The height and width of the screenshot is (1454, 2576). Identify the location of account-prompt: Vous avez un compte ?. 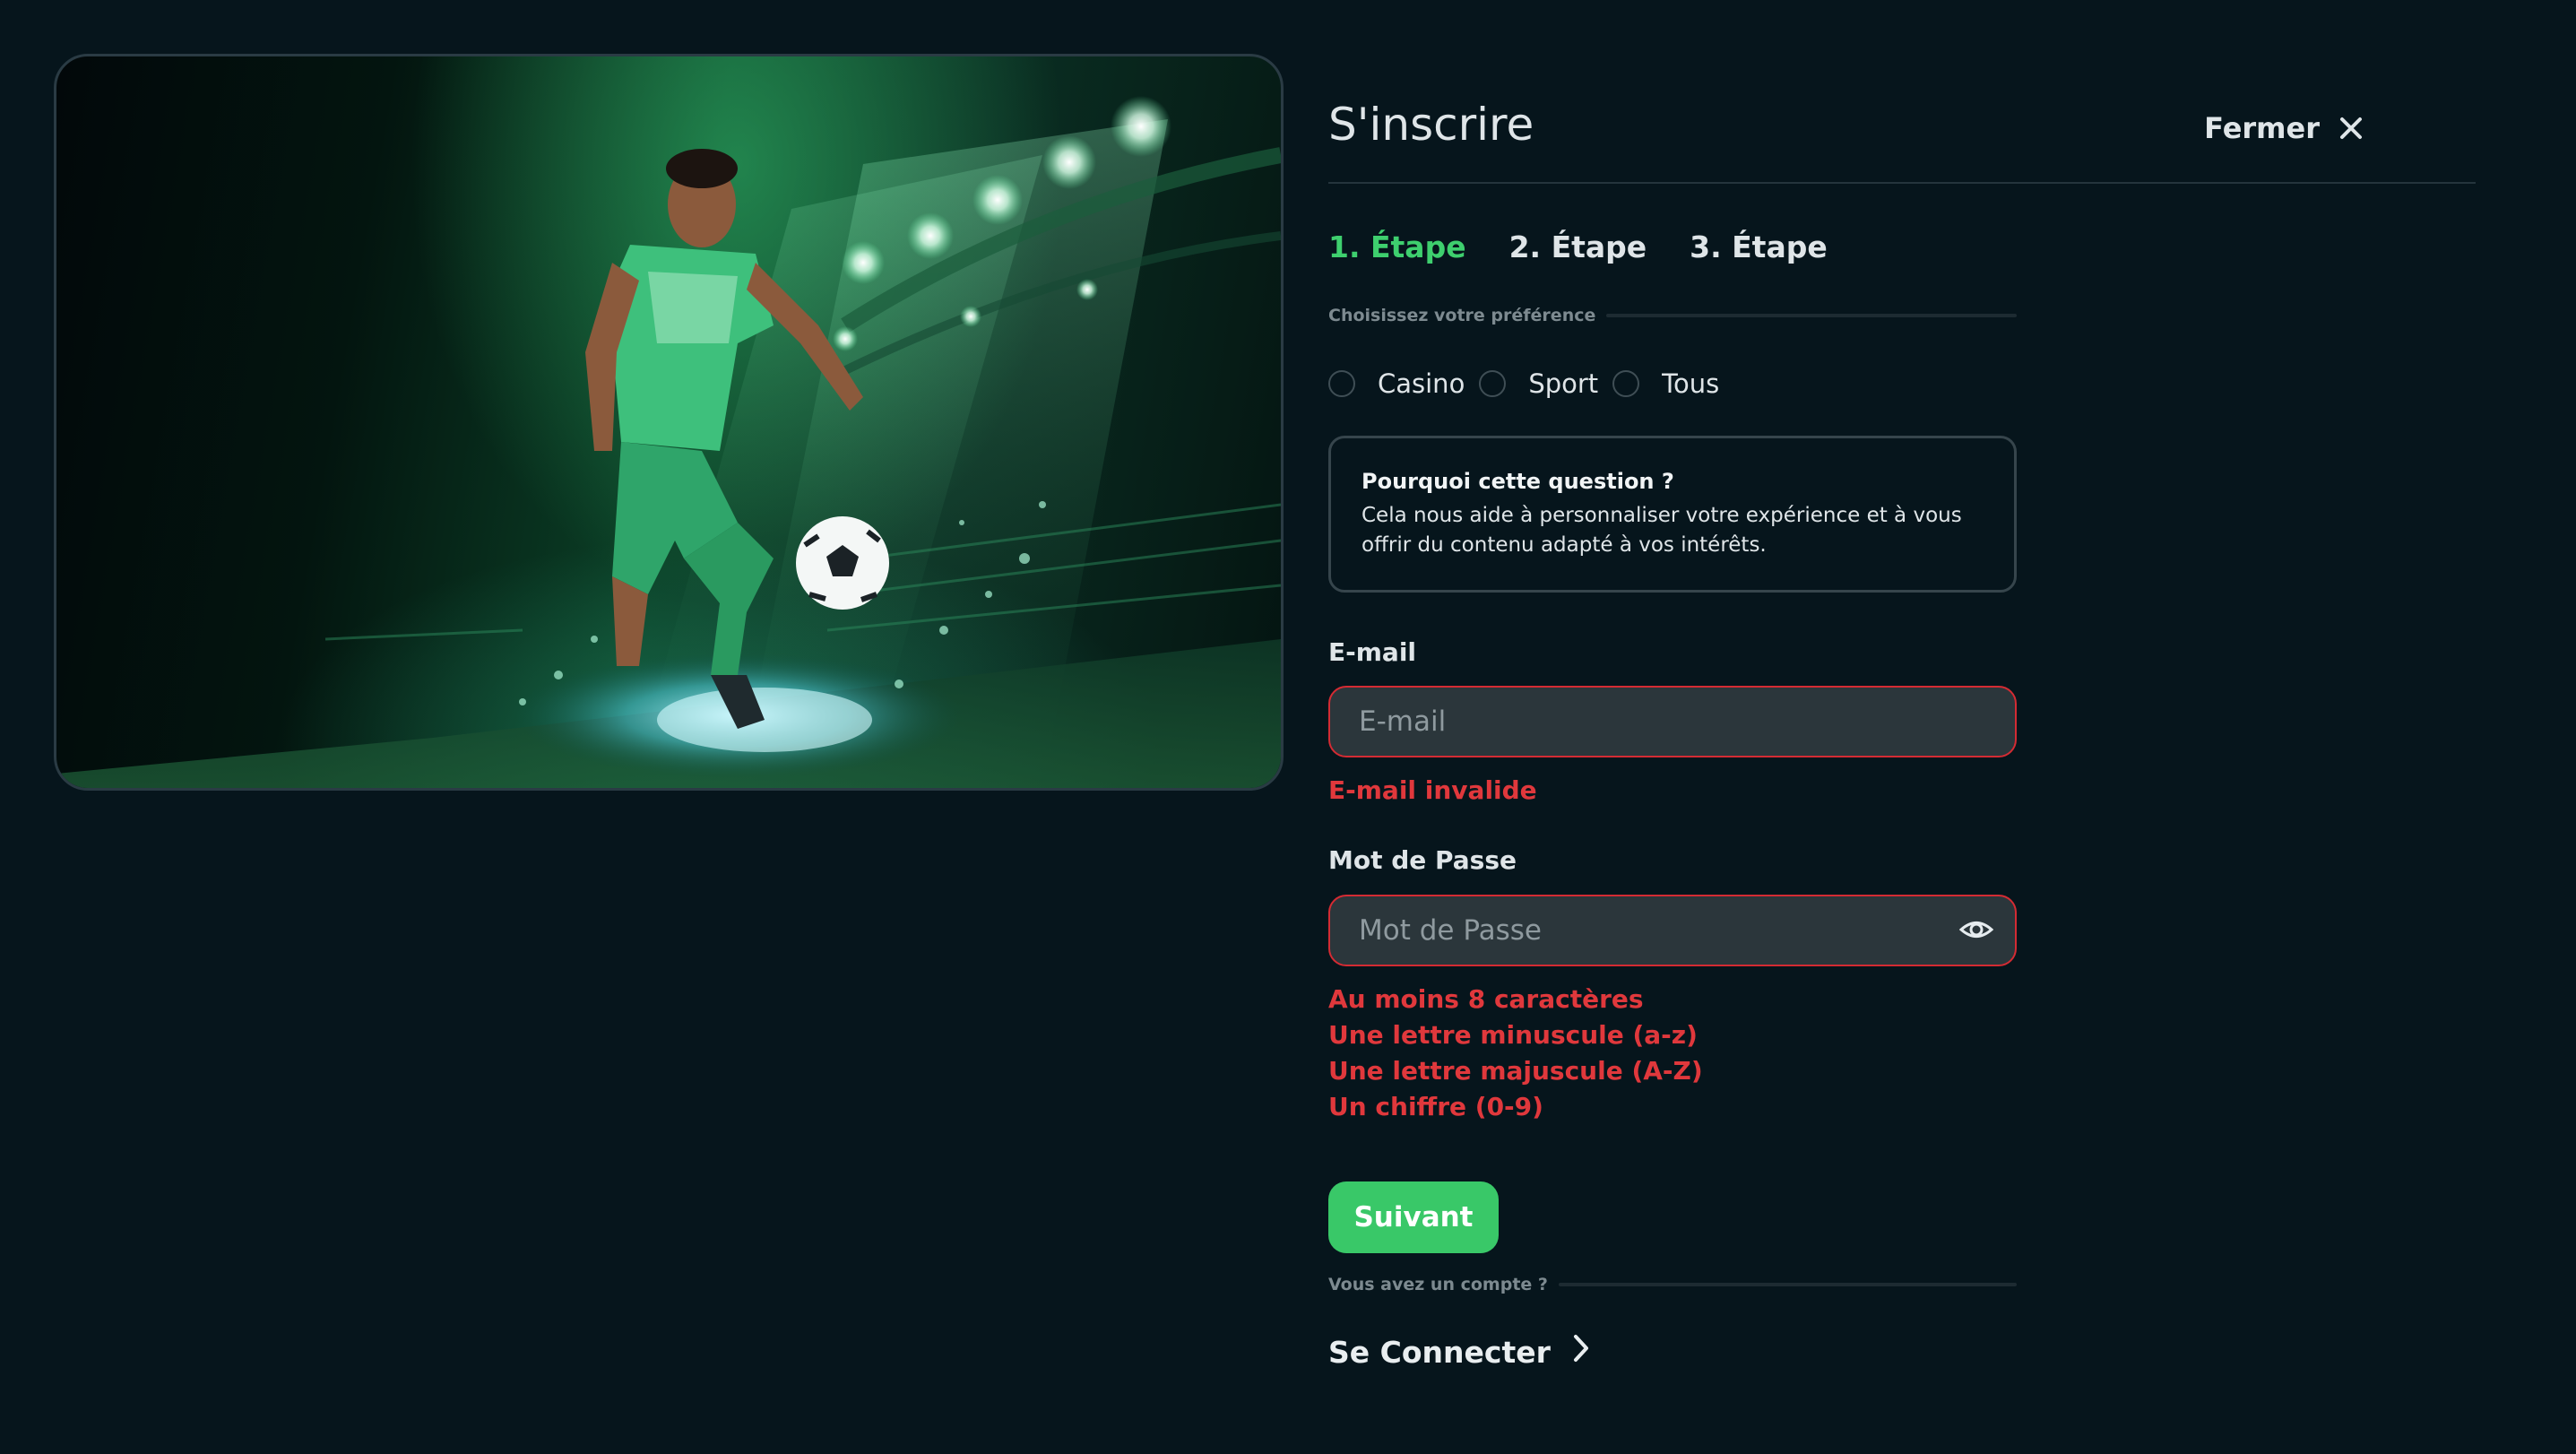
(1438, 1284).